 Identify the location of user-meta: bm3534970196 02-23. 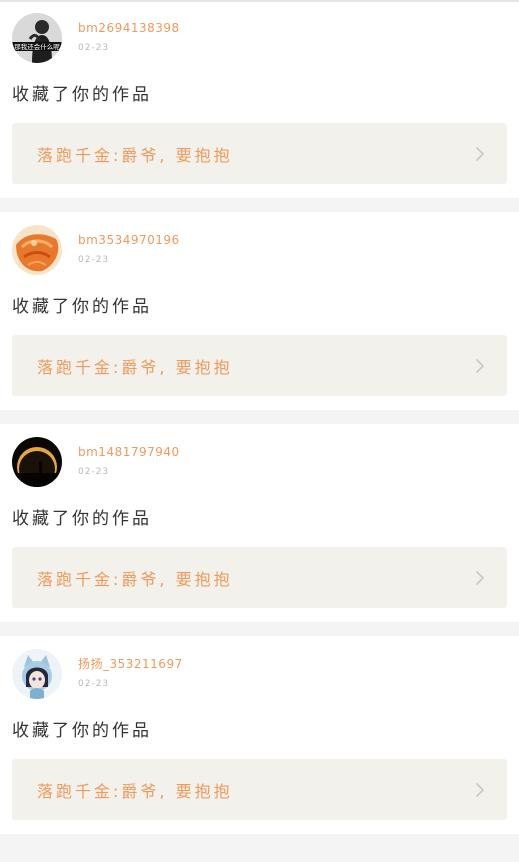
(129, 245).